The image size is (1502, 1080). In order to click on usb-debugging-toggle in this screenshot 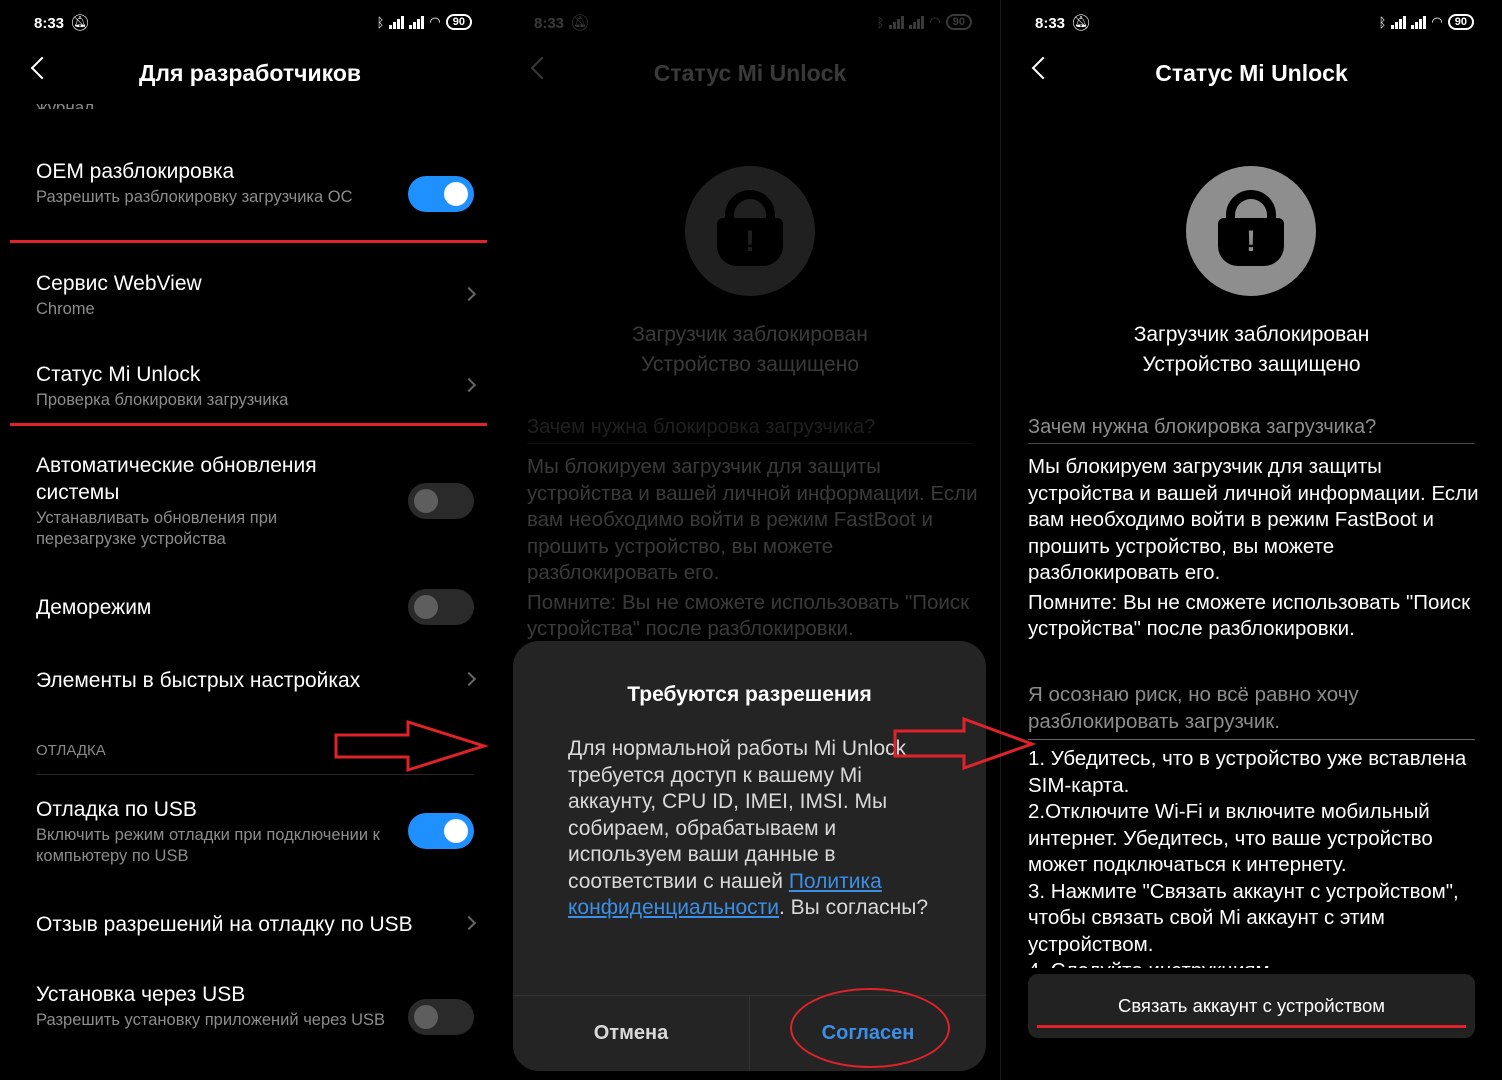, I will do `click(441, 831)`.